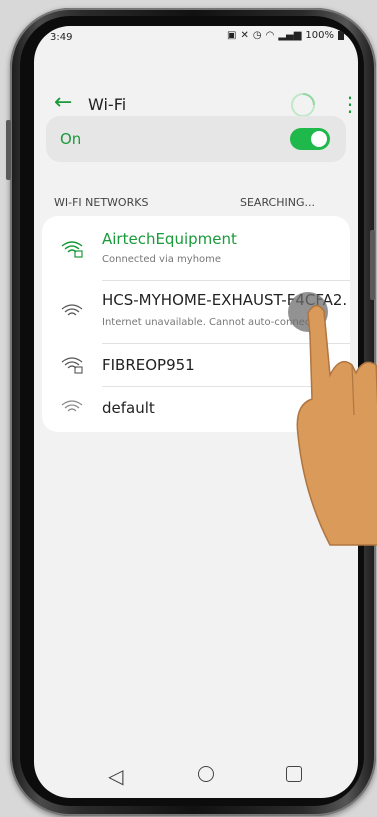 The image size is (377, 817). What do you see at coordinates (270, 35) in the screenshot?
I see `wifi-status-icon: ◠` at bounding box center [270, 35].